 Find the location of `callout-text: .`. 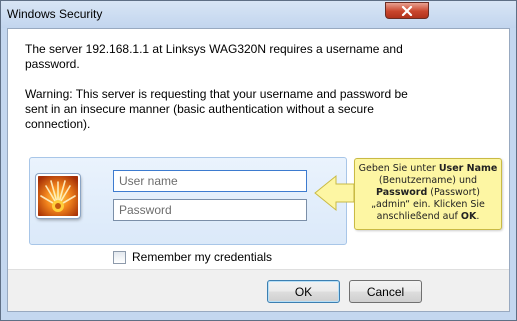

callout-text: . is located at coordinates (478, 216).